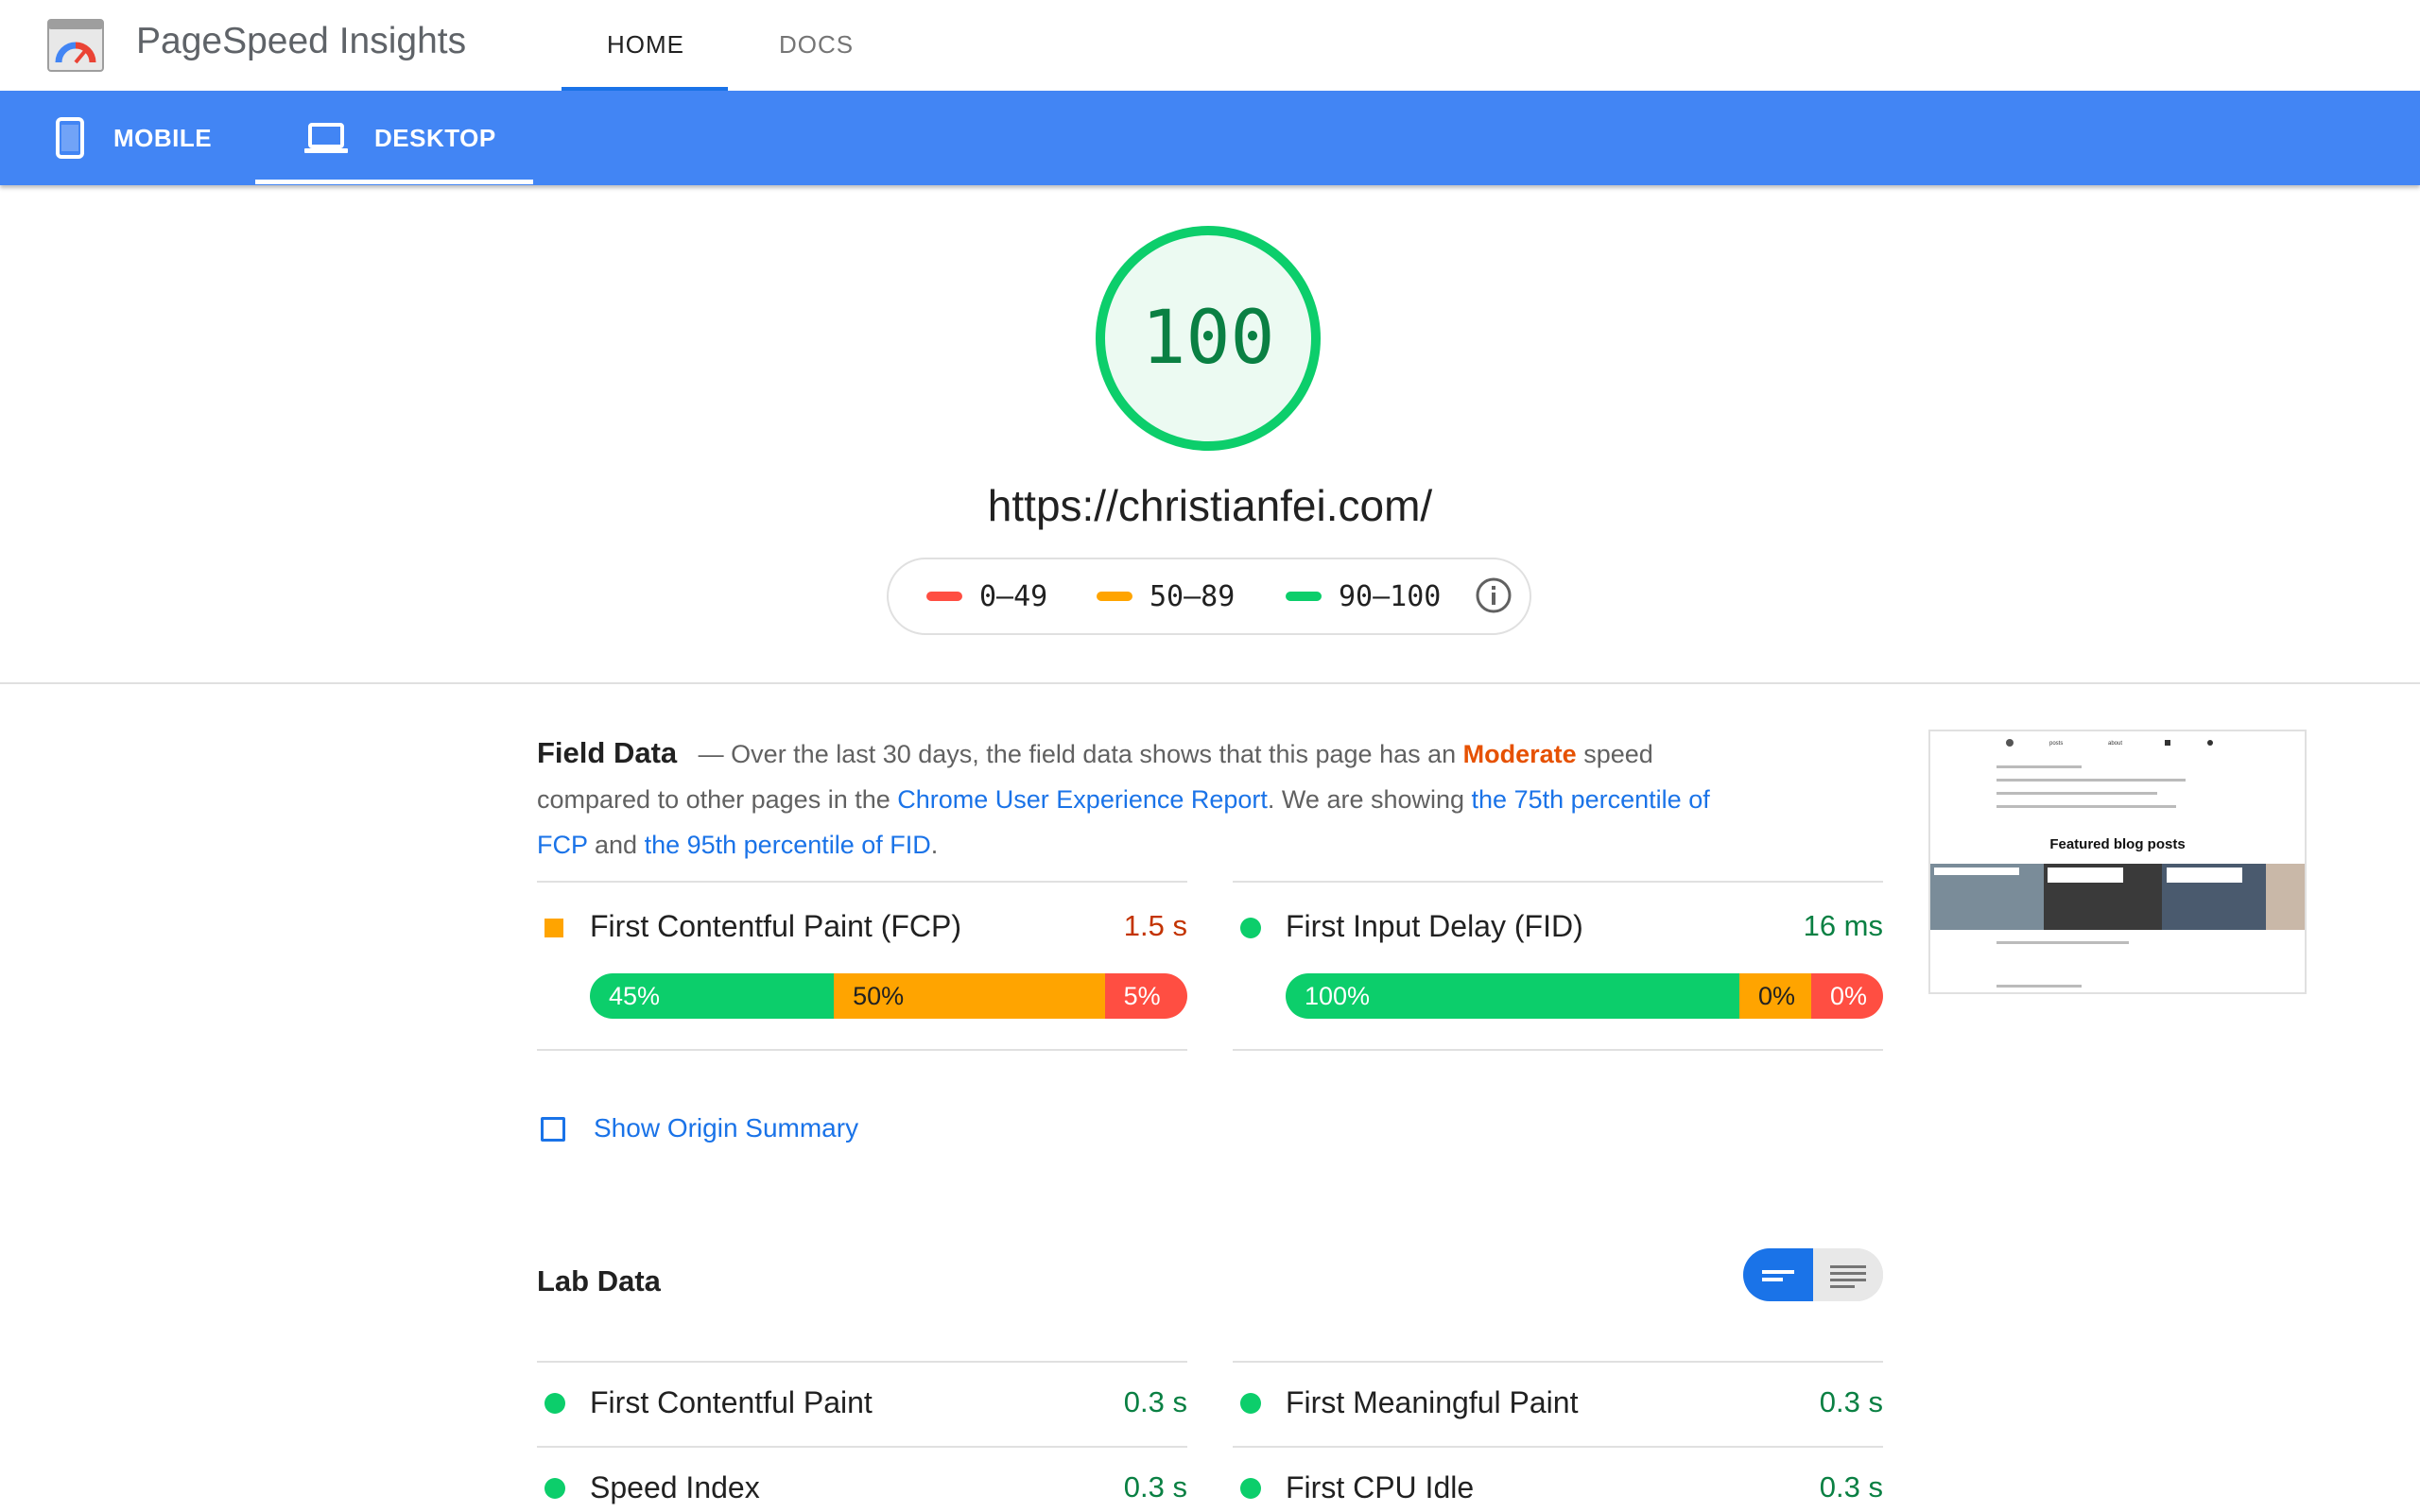 The height and width of the screenshot is (1512, 2420). What do you see at coordinates (1494, 595) in the screenshot?
I see `info-icon` at bounding box center [1494, 595].